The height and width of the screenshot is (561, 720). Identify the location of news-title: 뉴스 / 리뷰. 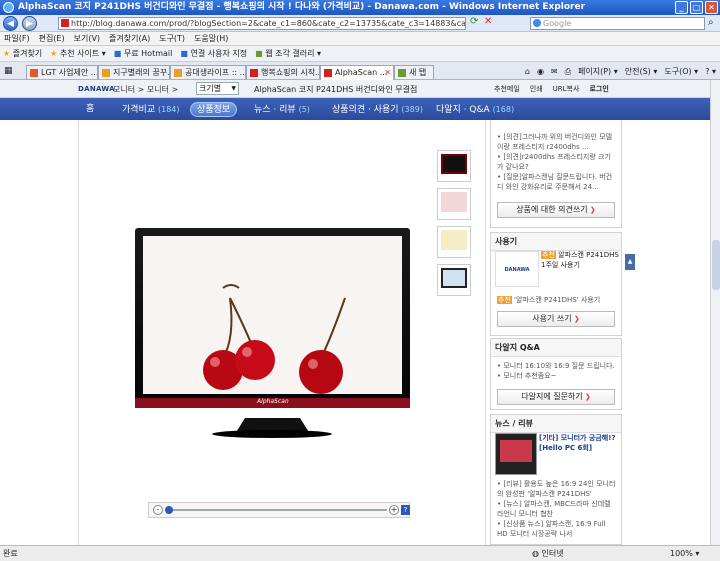
(556, 424).